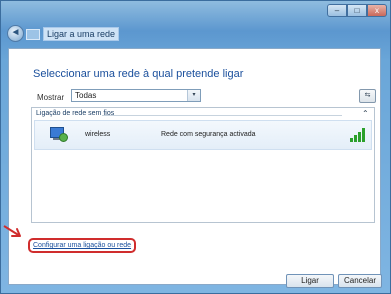  What do you see at coordinates (365, 113) in the screenshot?
I see `collapse-icon: ⌃` at bounding box center [365, 113].